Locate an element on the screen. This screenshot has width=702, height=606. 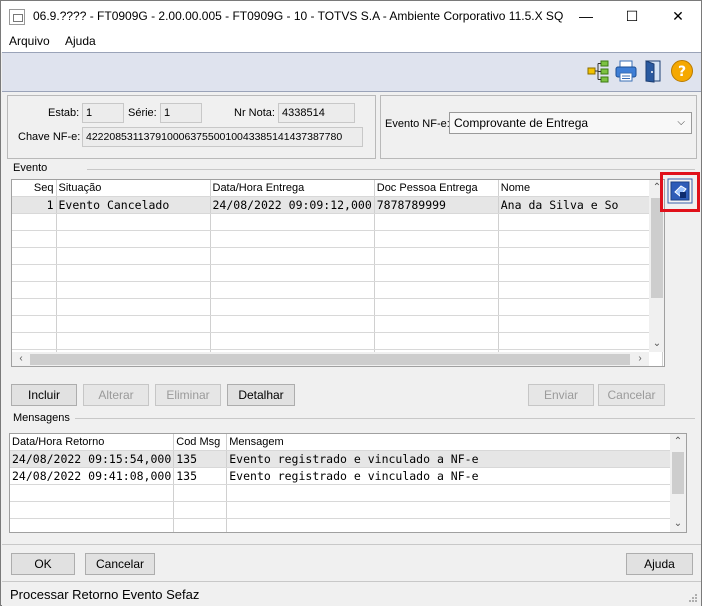
evento-group-label: Evento is located at coordinates (30, 168).